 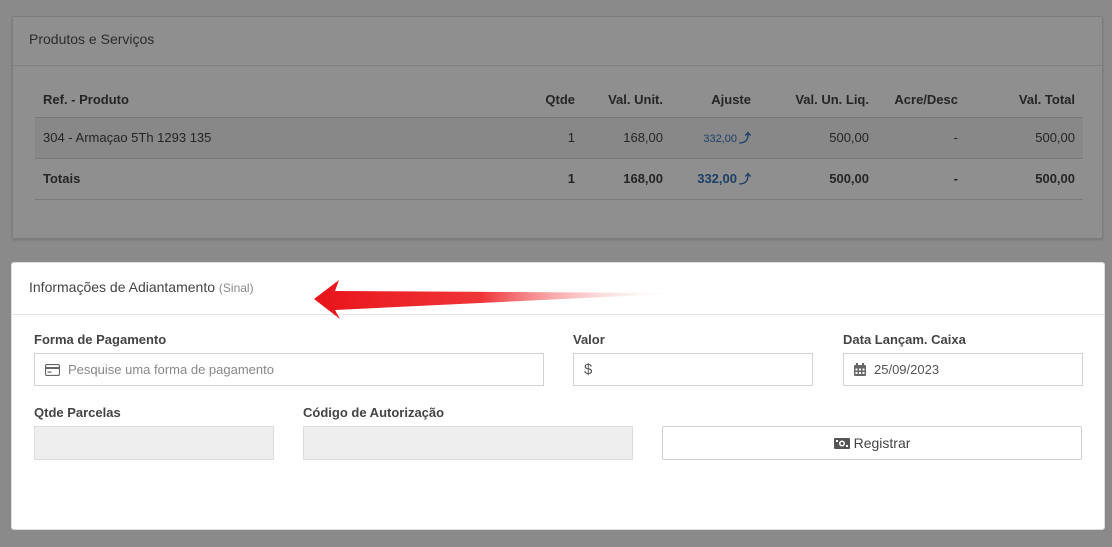 What do you see at coordinates (720, 139) in the screenshot?
I see `ajuste-value: 332,00` at bounding box center [720, 139].